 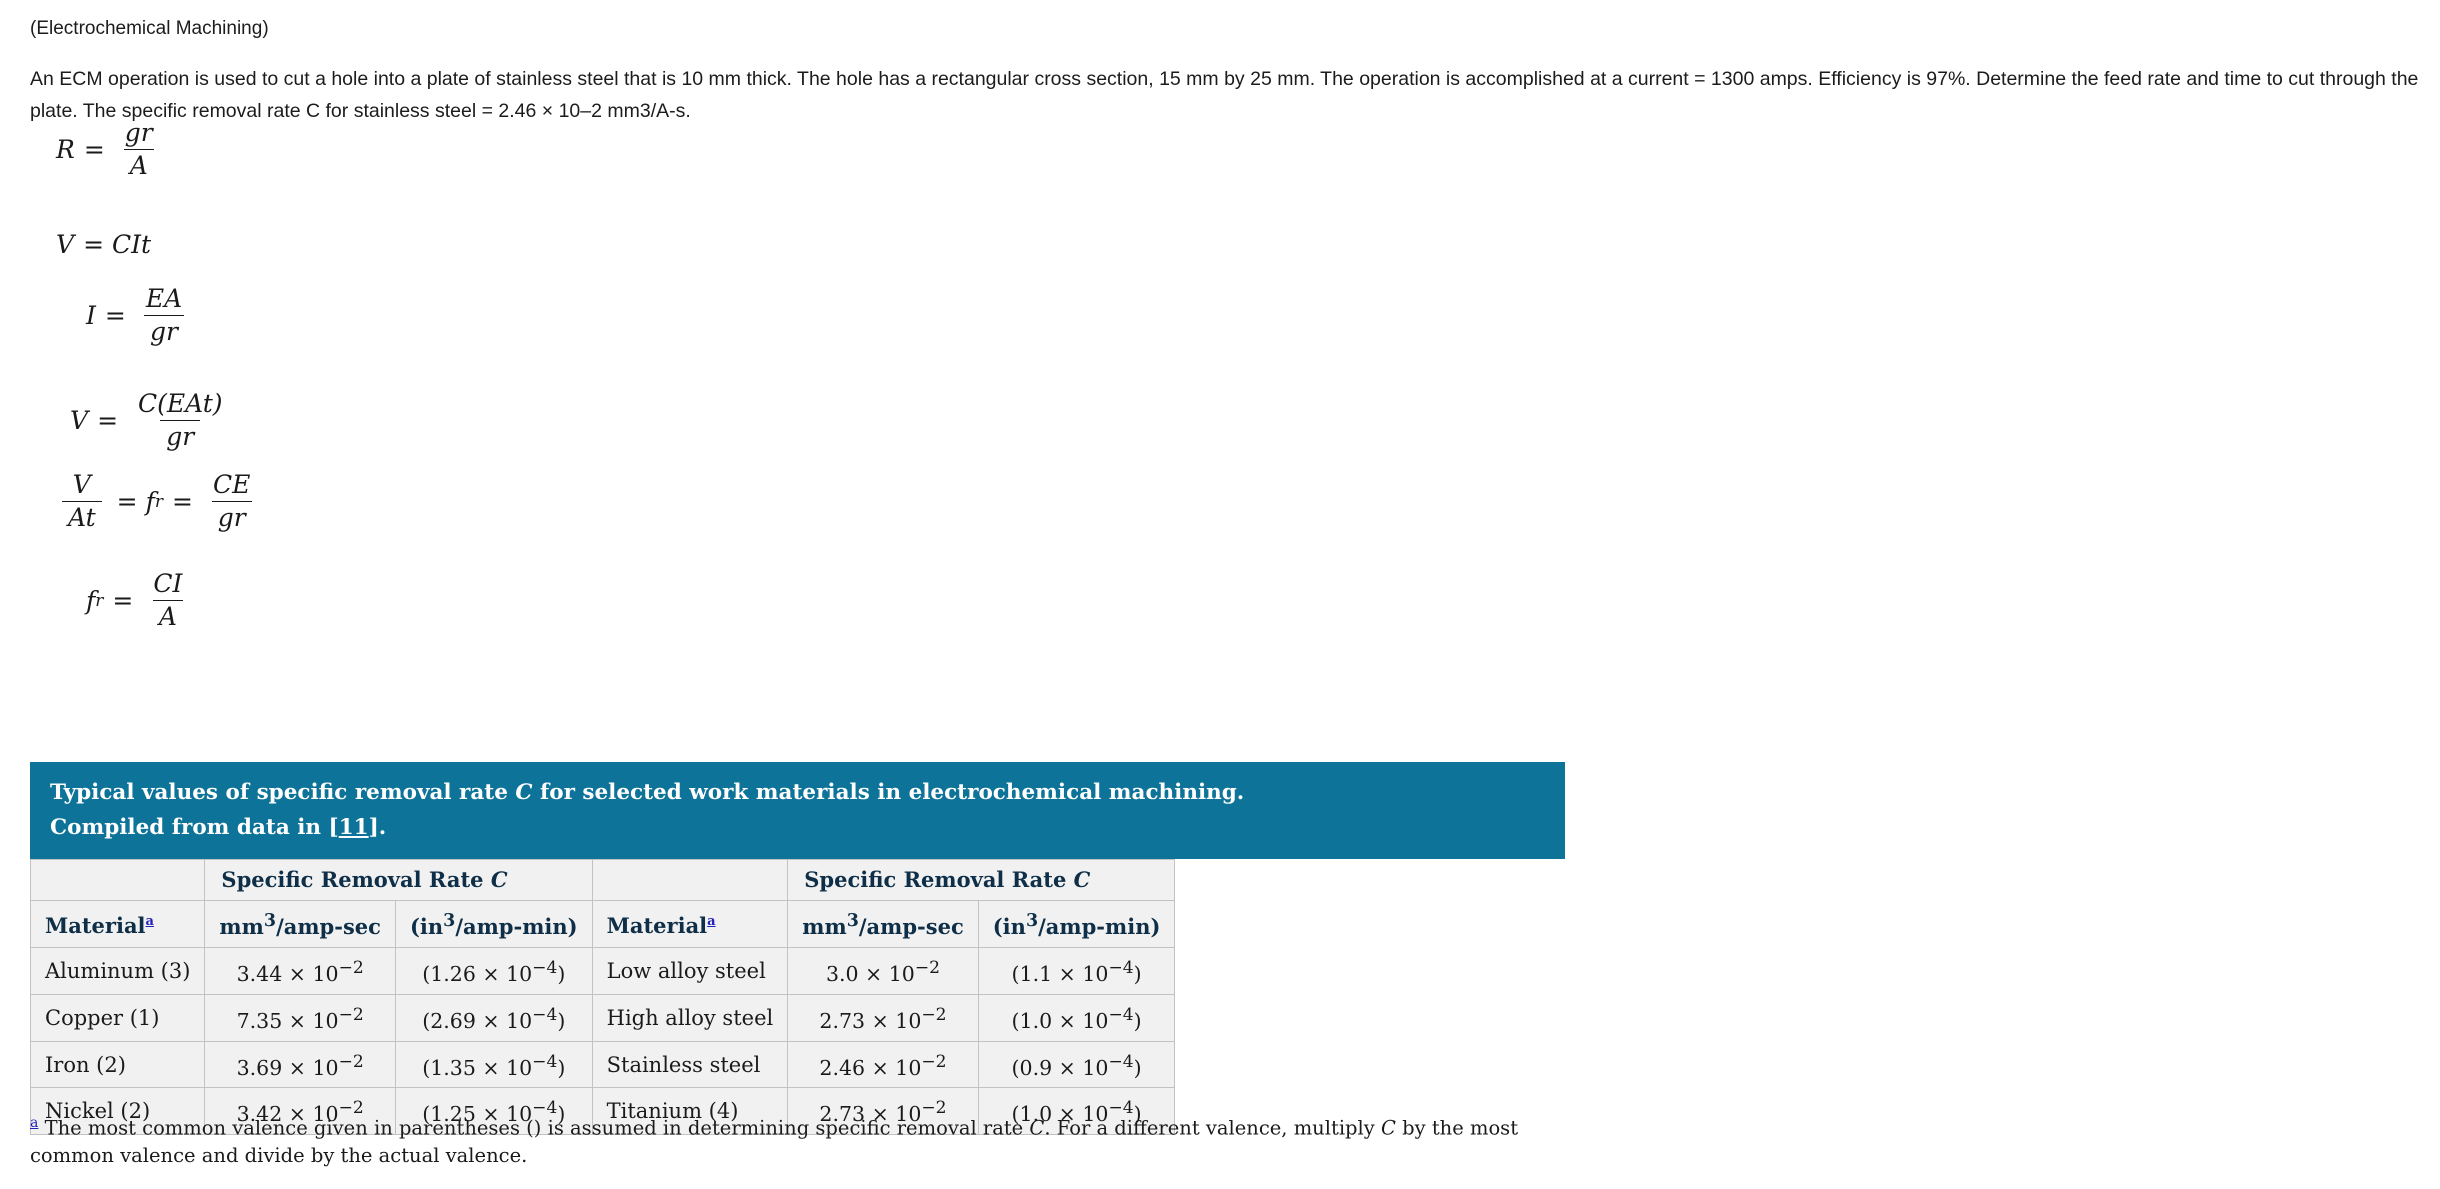 What do you see at coordinates (1082, 879) in the screenshot?
I see `group-header-right-variable: C` at bounding box center [1082, 879].